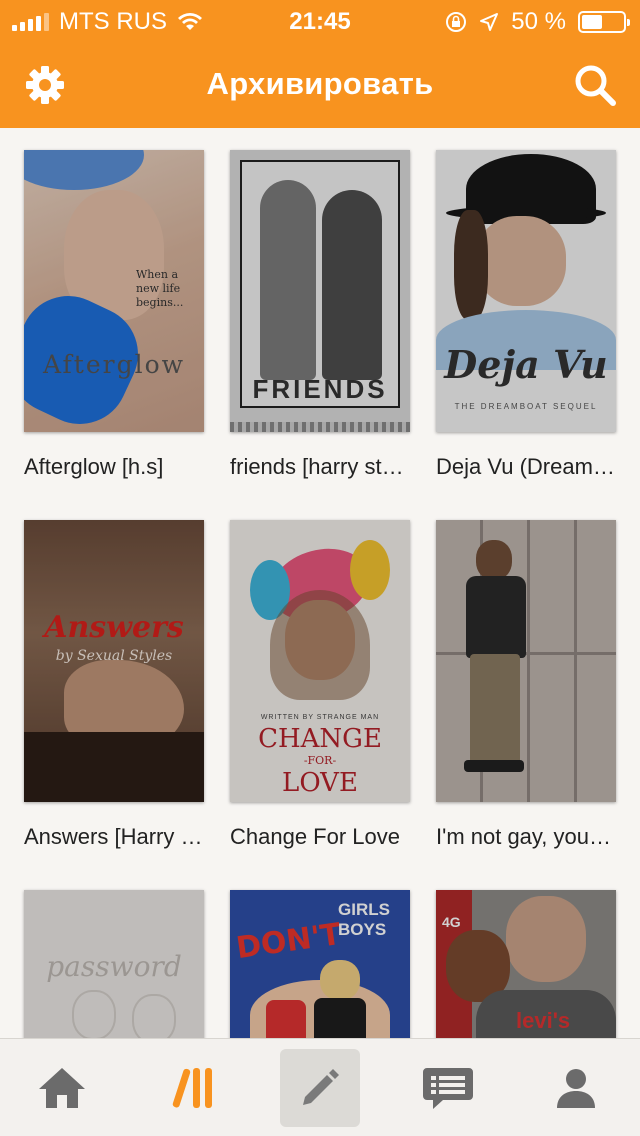  I want to click on tab-profile, so click(576, 1088).